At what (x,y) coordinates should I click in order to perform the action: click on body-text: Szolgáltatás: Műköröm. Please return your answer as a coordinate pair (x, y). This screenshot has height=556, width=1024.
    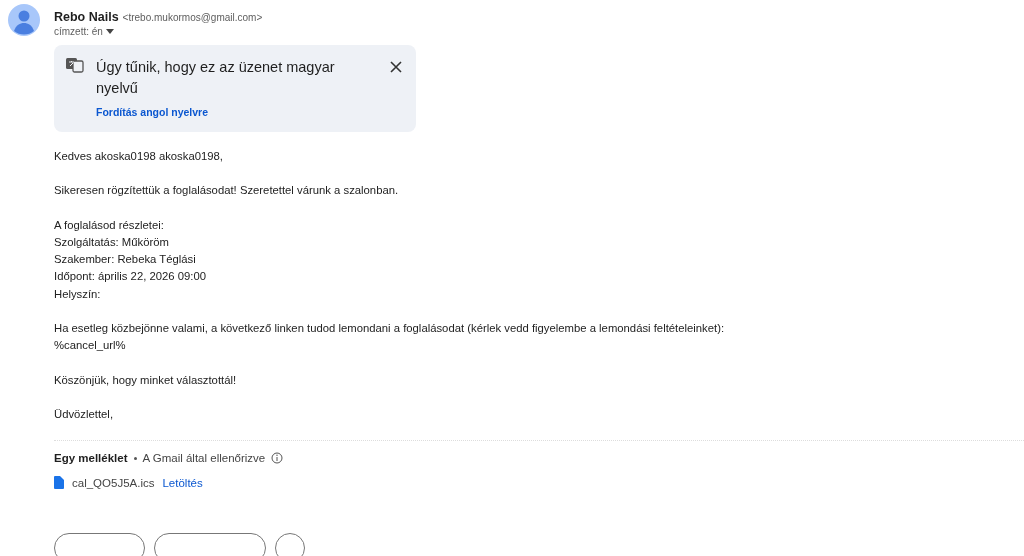
    Looking at the image, I should click on (111, 241).